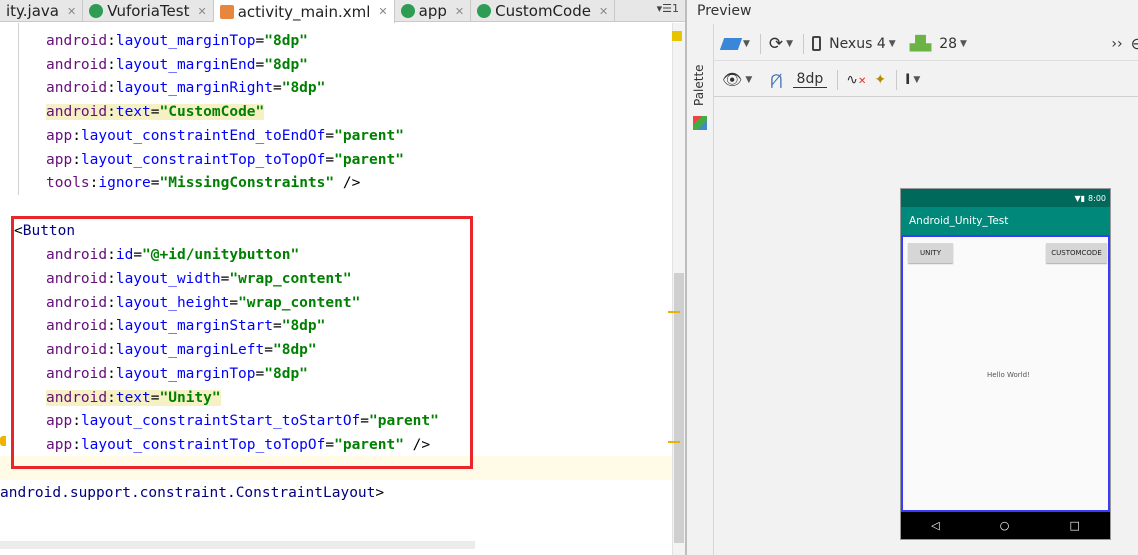  Describe the element at coordinates (817, 43) in the screenshot. I see `phone-icon` at that location.